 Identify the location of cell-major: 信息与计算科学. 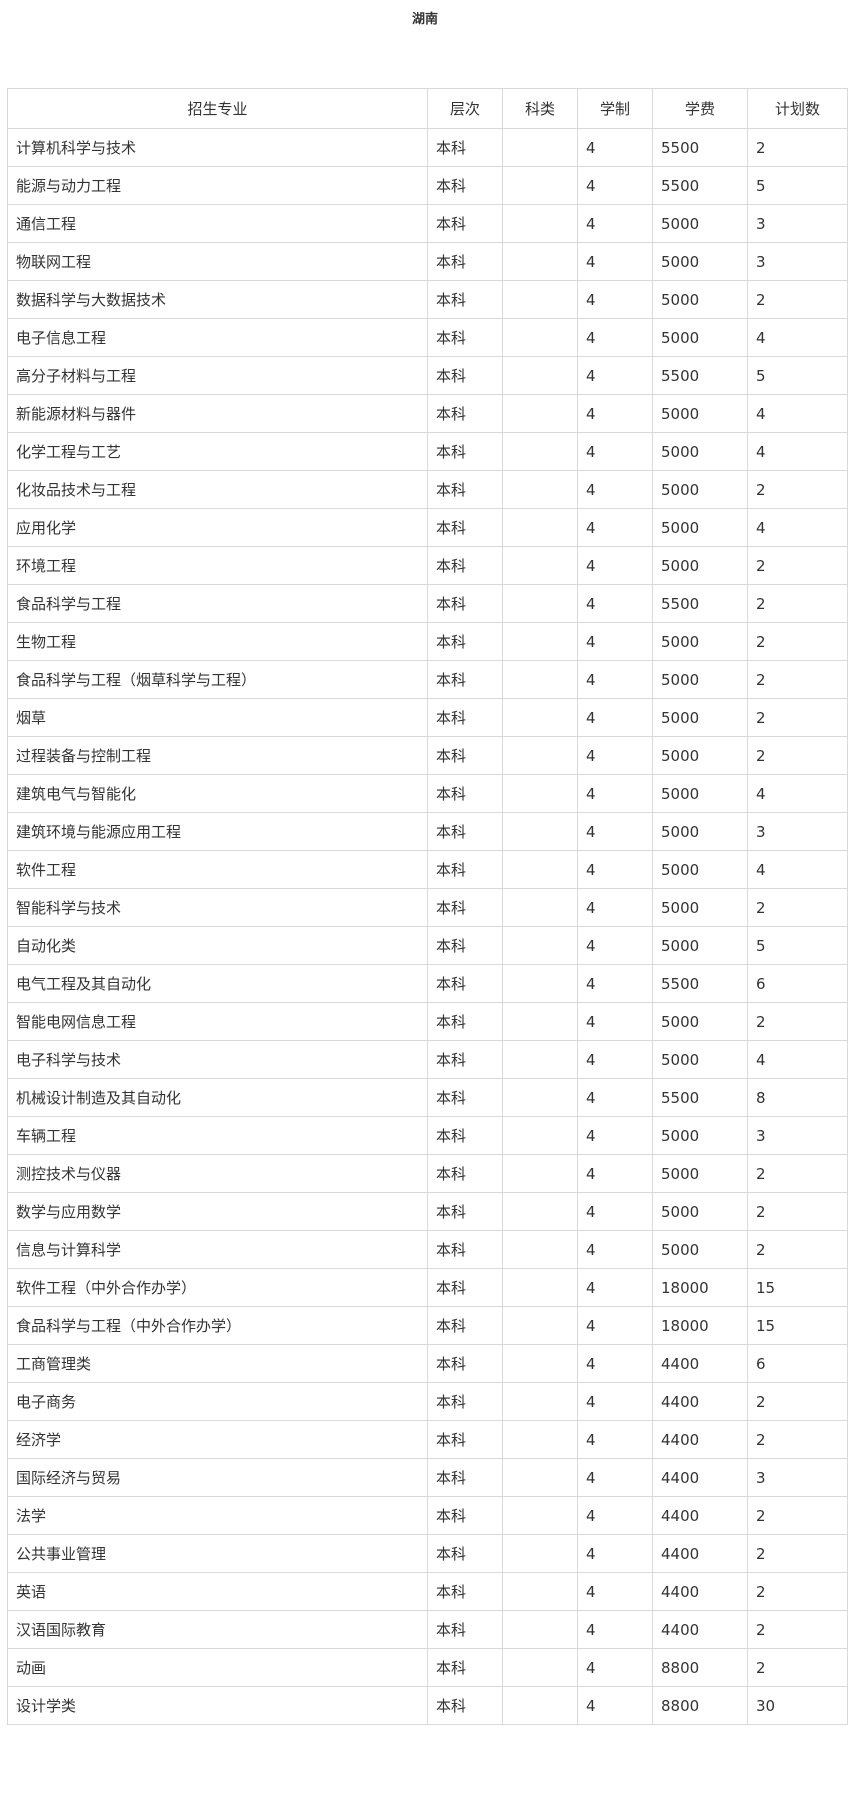
(217, 1249).